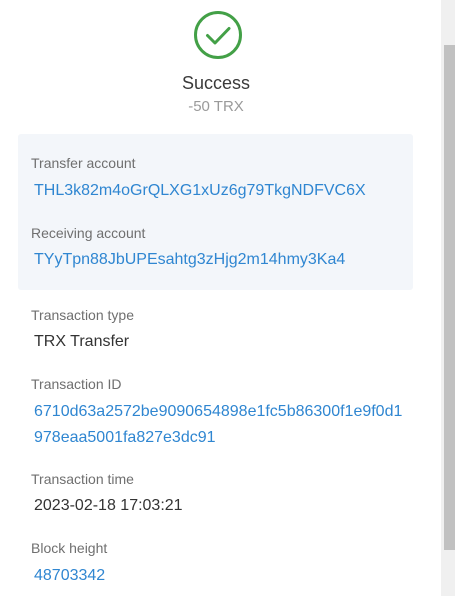  Describe the element at coordinates (82, 315) in the screenshot. I see `transaction-type-label: Transaction type` at that location.